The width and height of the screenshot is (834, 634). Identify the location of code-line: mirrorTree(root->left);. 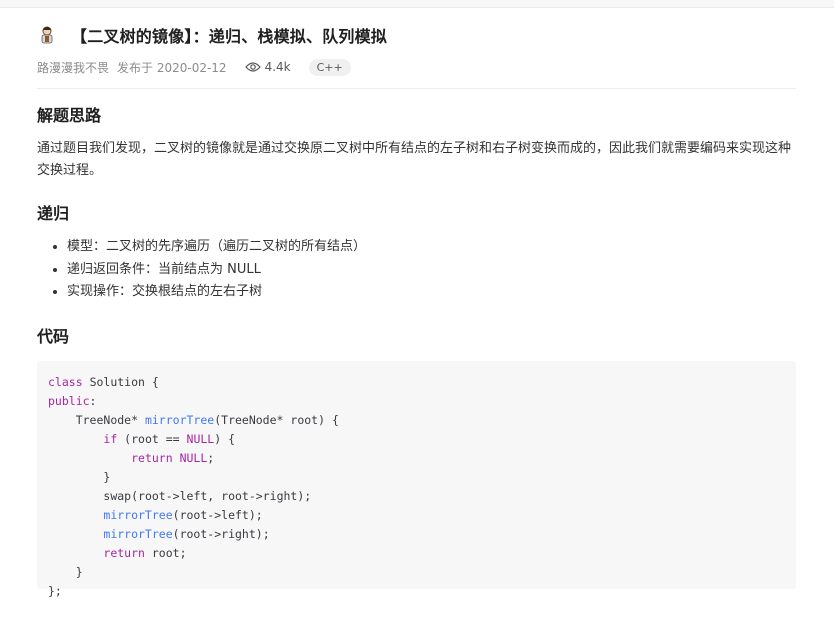
(183, 514).